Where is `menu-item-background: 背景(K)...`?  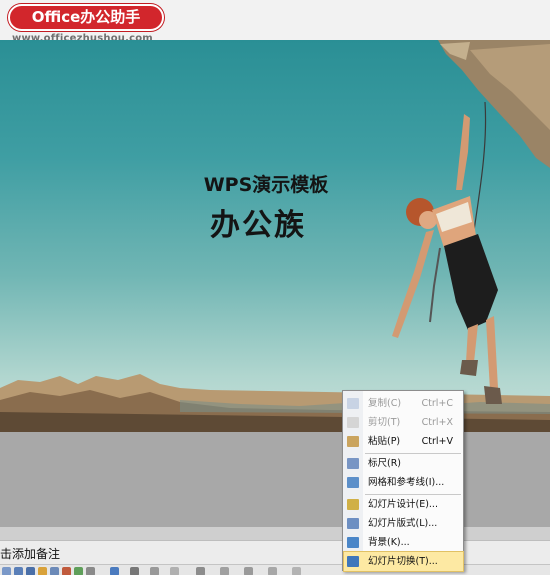
menu-item-background: 背景(K)... is located at coordinates (403, 542).